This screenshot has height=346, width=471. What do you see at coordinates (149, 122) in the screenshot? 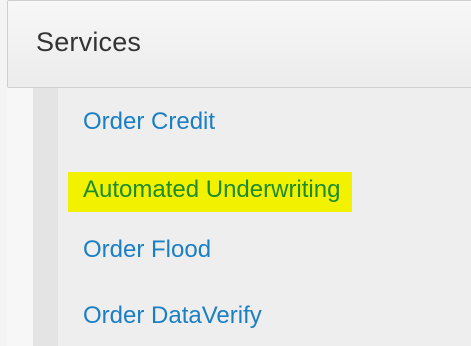
I see `menu-item-order-credit: Order Credit` at bounding box center [149, 122].